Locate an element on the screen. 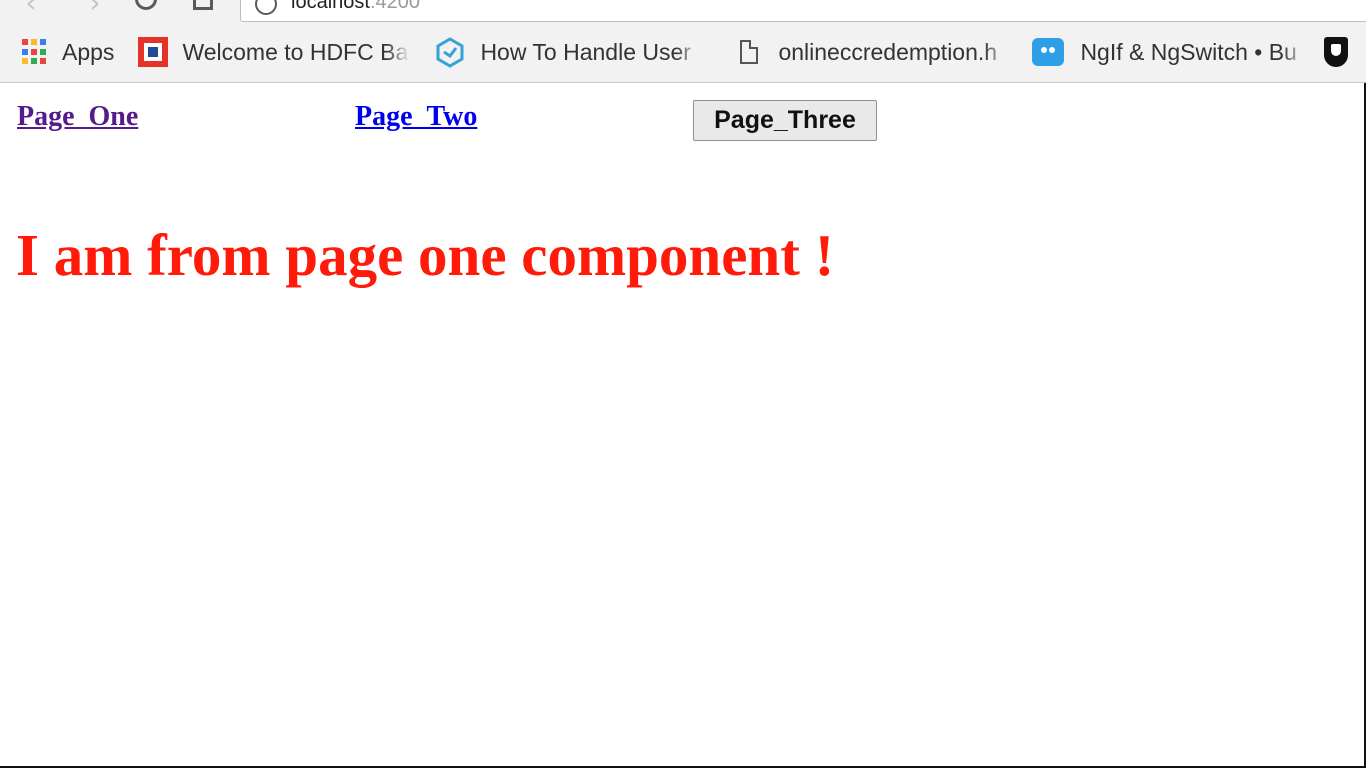 The image size is (1366, 768). address-bar: localhost:4200 is located at coordinates (803, 11).